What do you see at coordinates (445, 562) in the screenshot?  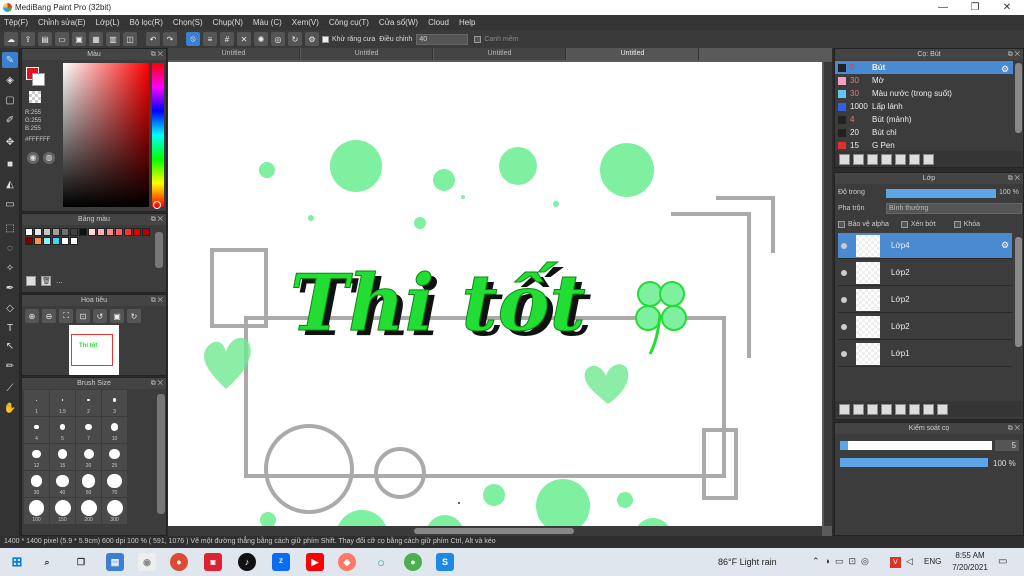 I see `skype-icon: S` at bounding box center [445, 562].